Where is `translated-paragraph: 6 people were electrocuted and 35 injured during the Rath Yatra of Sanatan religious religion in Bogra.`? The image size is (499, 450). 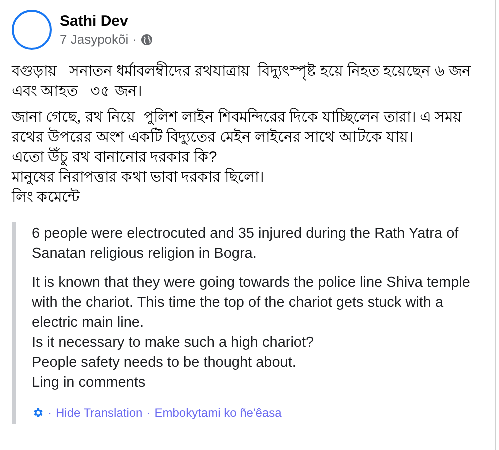
translated-paragraph: 6 people were electrocuted and 35 injured during the Rath Yatra of Sanatan religious religion in Bogra. is located at coordinates (246, 244).